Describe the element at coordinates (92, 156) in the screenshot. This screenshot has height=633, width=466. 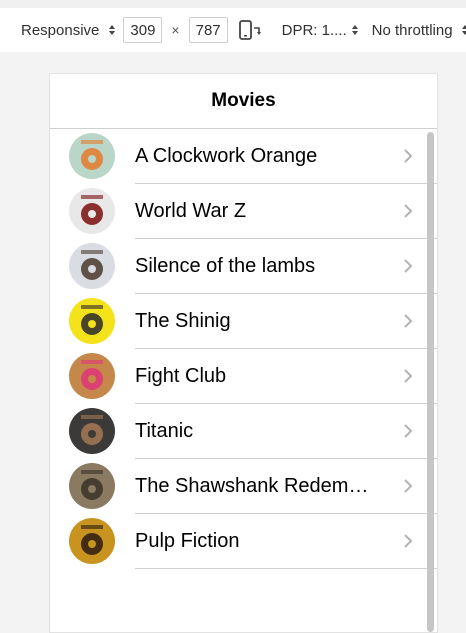
I see `clockwork-orange-poster-icon` at that location.